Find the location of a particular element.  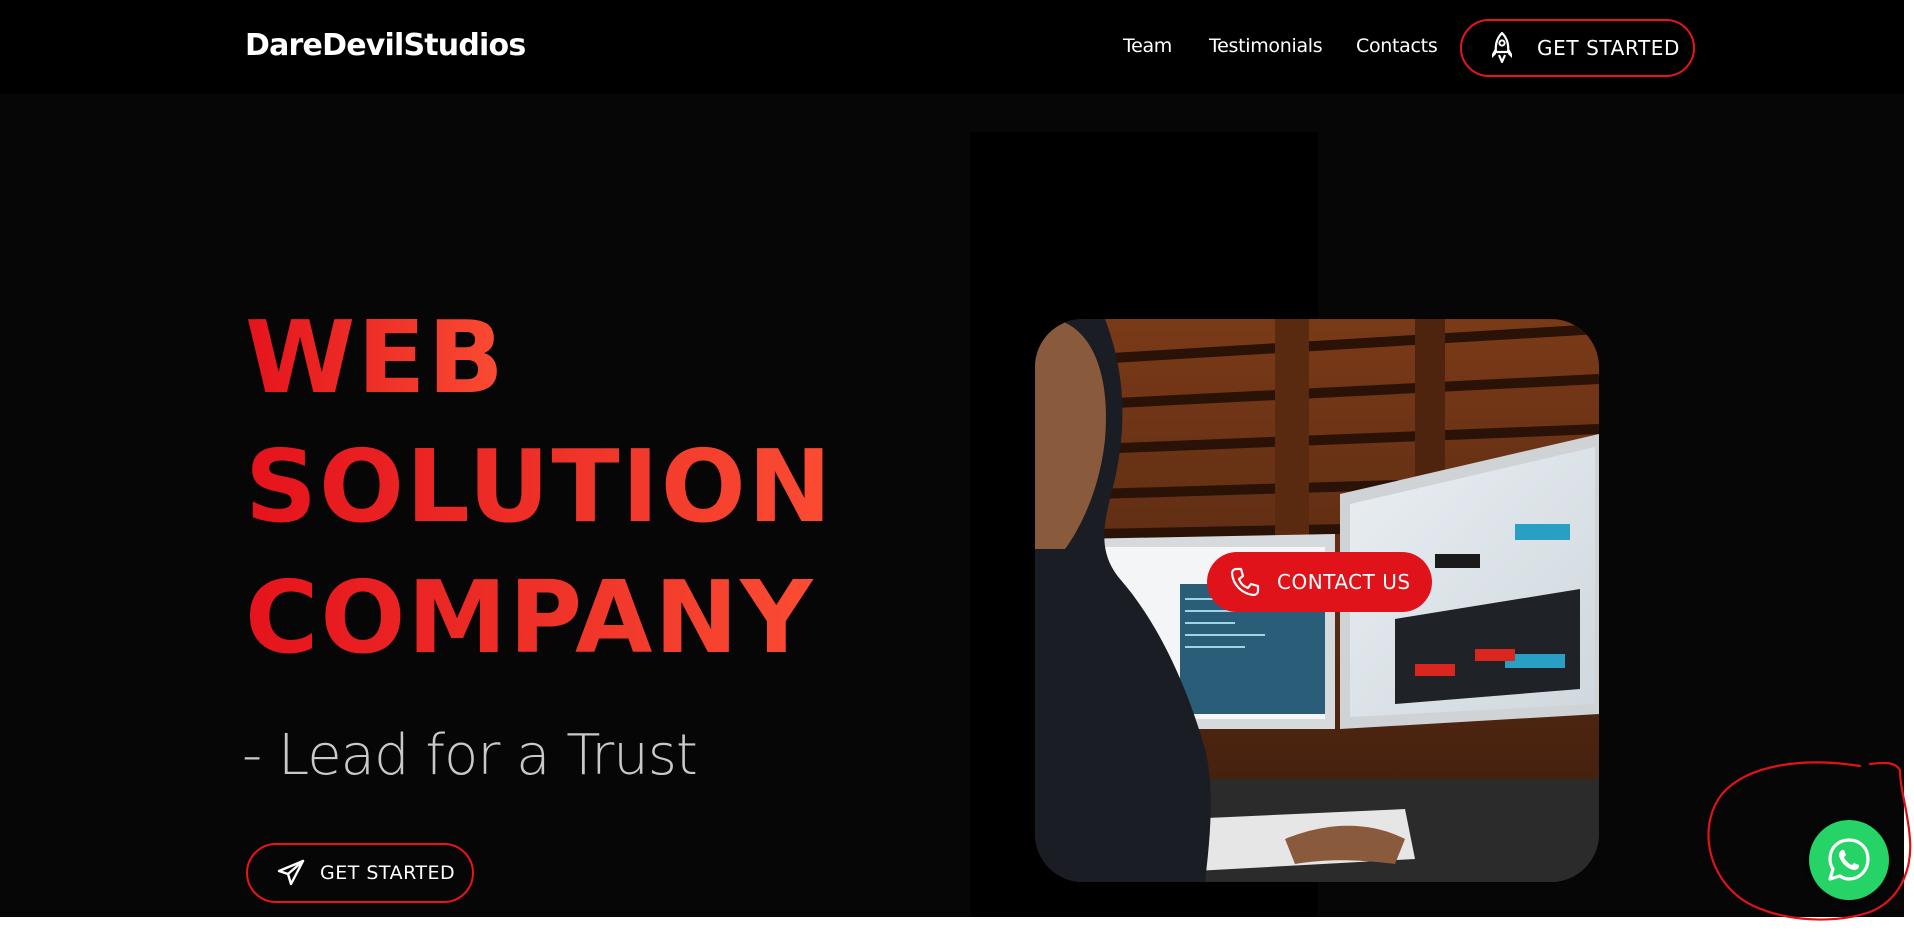

headline-line-2: SOLUTION is located at coordinates (539, 486).